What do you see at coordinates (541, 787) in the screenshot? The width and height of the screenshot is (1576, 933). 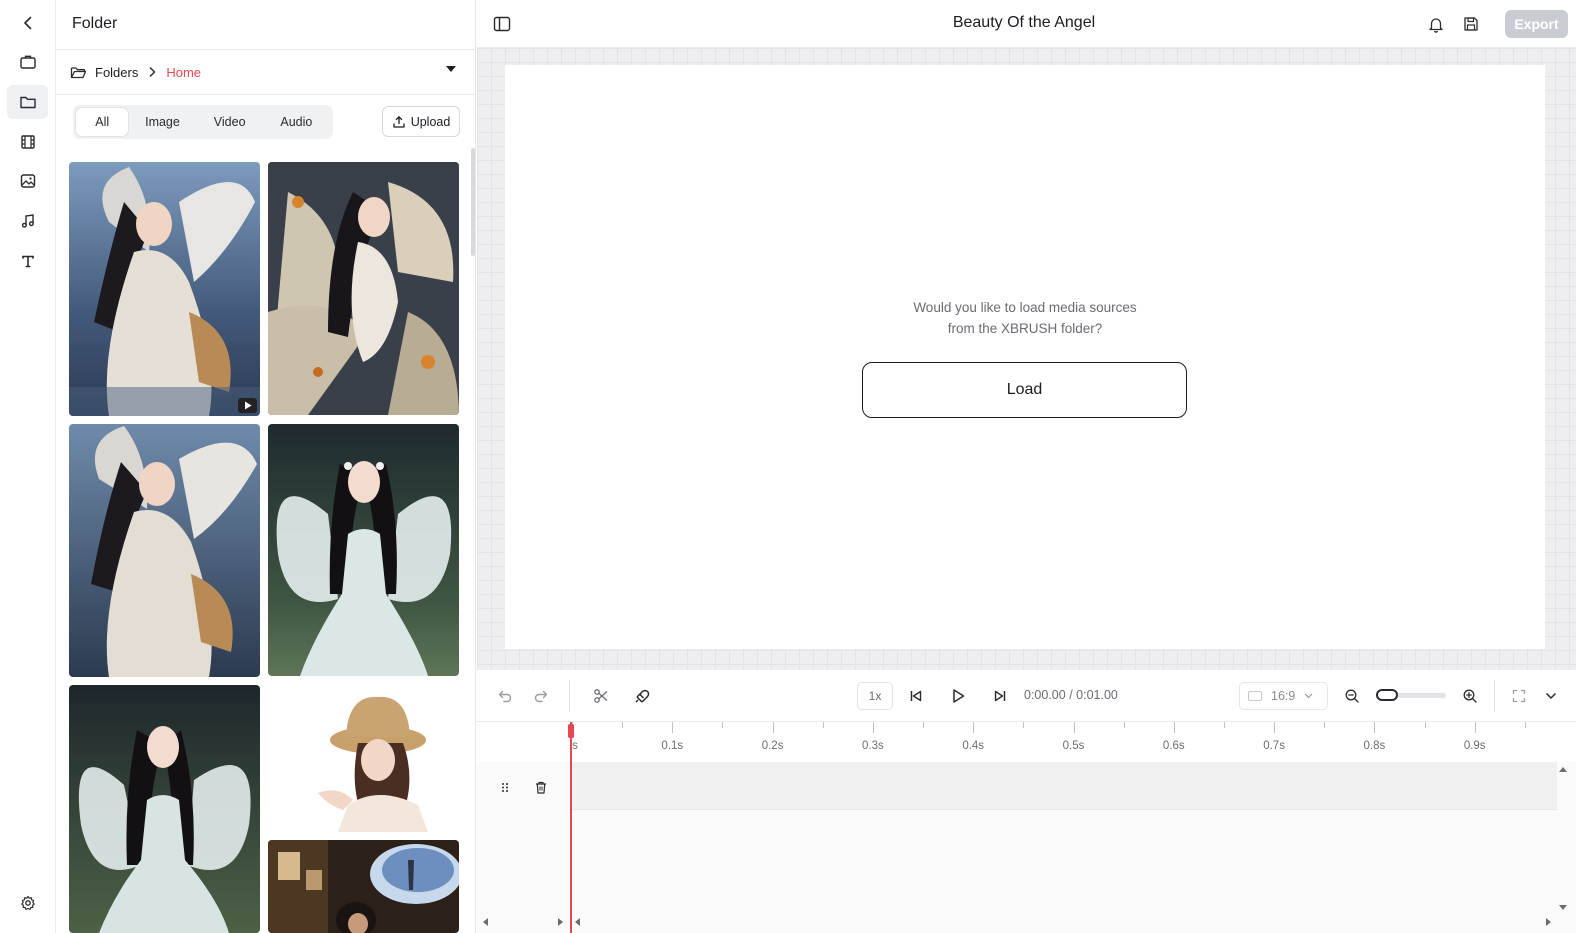 I see `trash-icon` at bounding box center [541, 787].